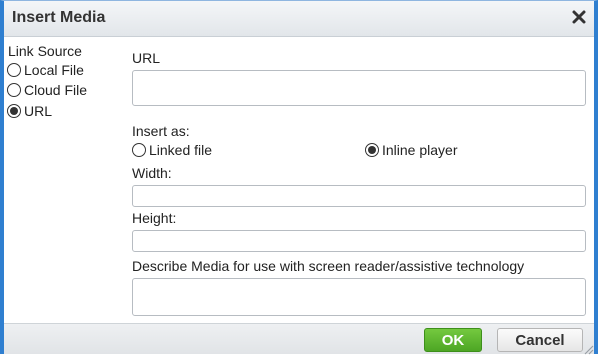 The image size is (598, 360). I want to click on height-input, so click(359, 241).